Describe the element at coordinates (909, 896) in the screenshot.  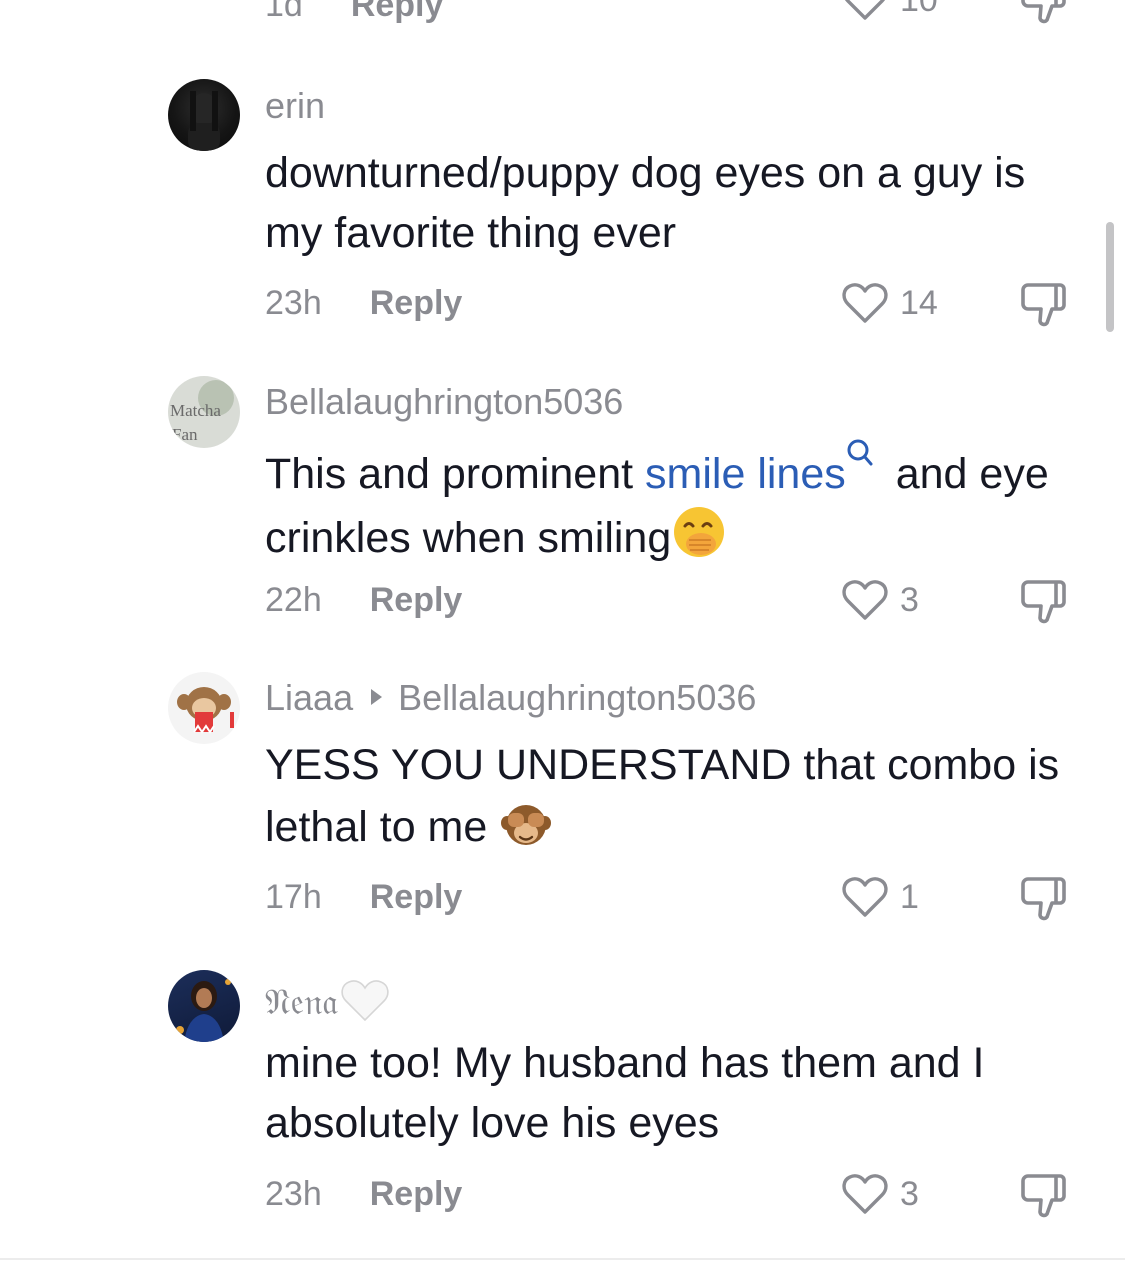
I see `like-count: 1` at that location.